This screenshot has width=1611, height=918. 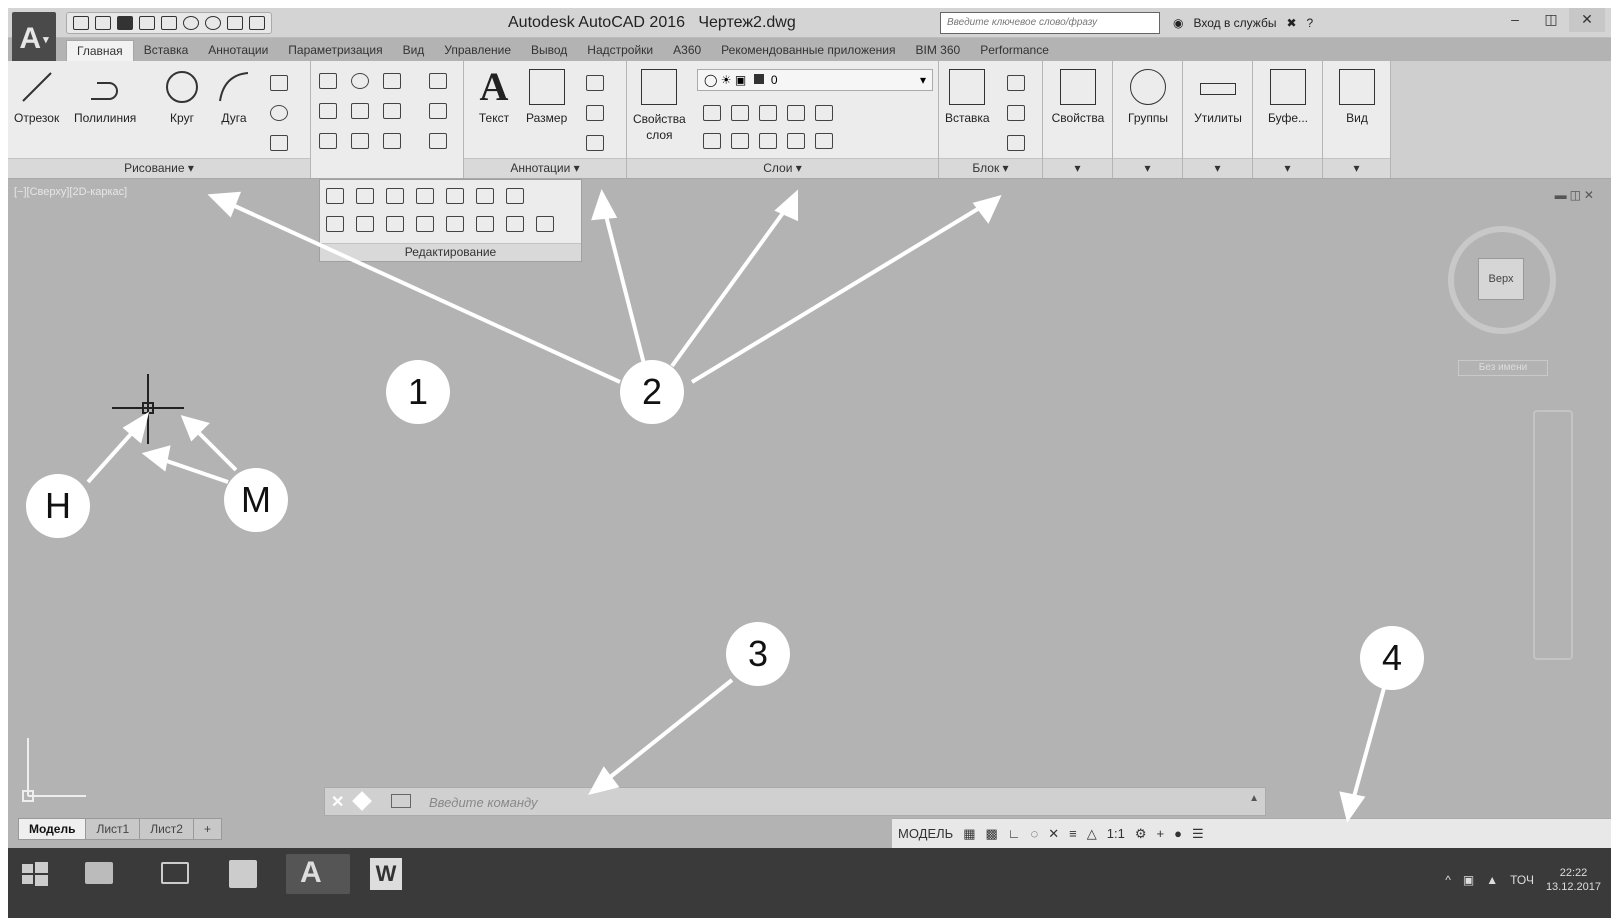 What do you see at coordinates (234, 97) in the screenshot?
I see `arc-tool: Дуга` at bounding box center [234, 97].